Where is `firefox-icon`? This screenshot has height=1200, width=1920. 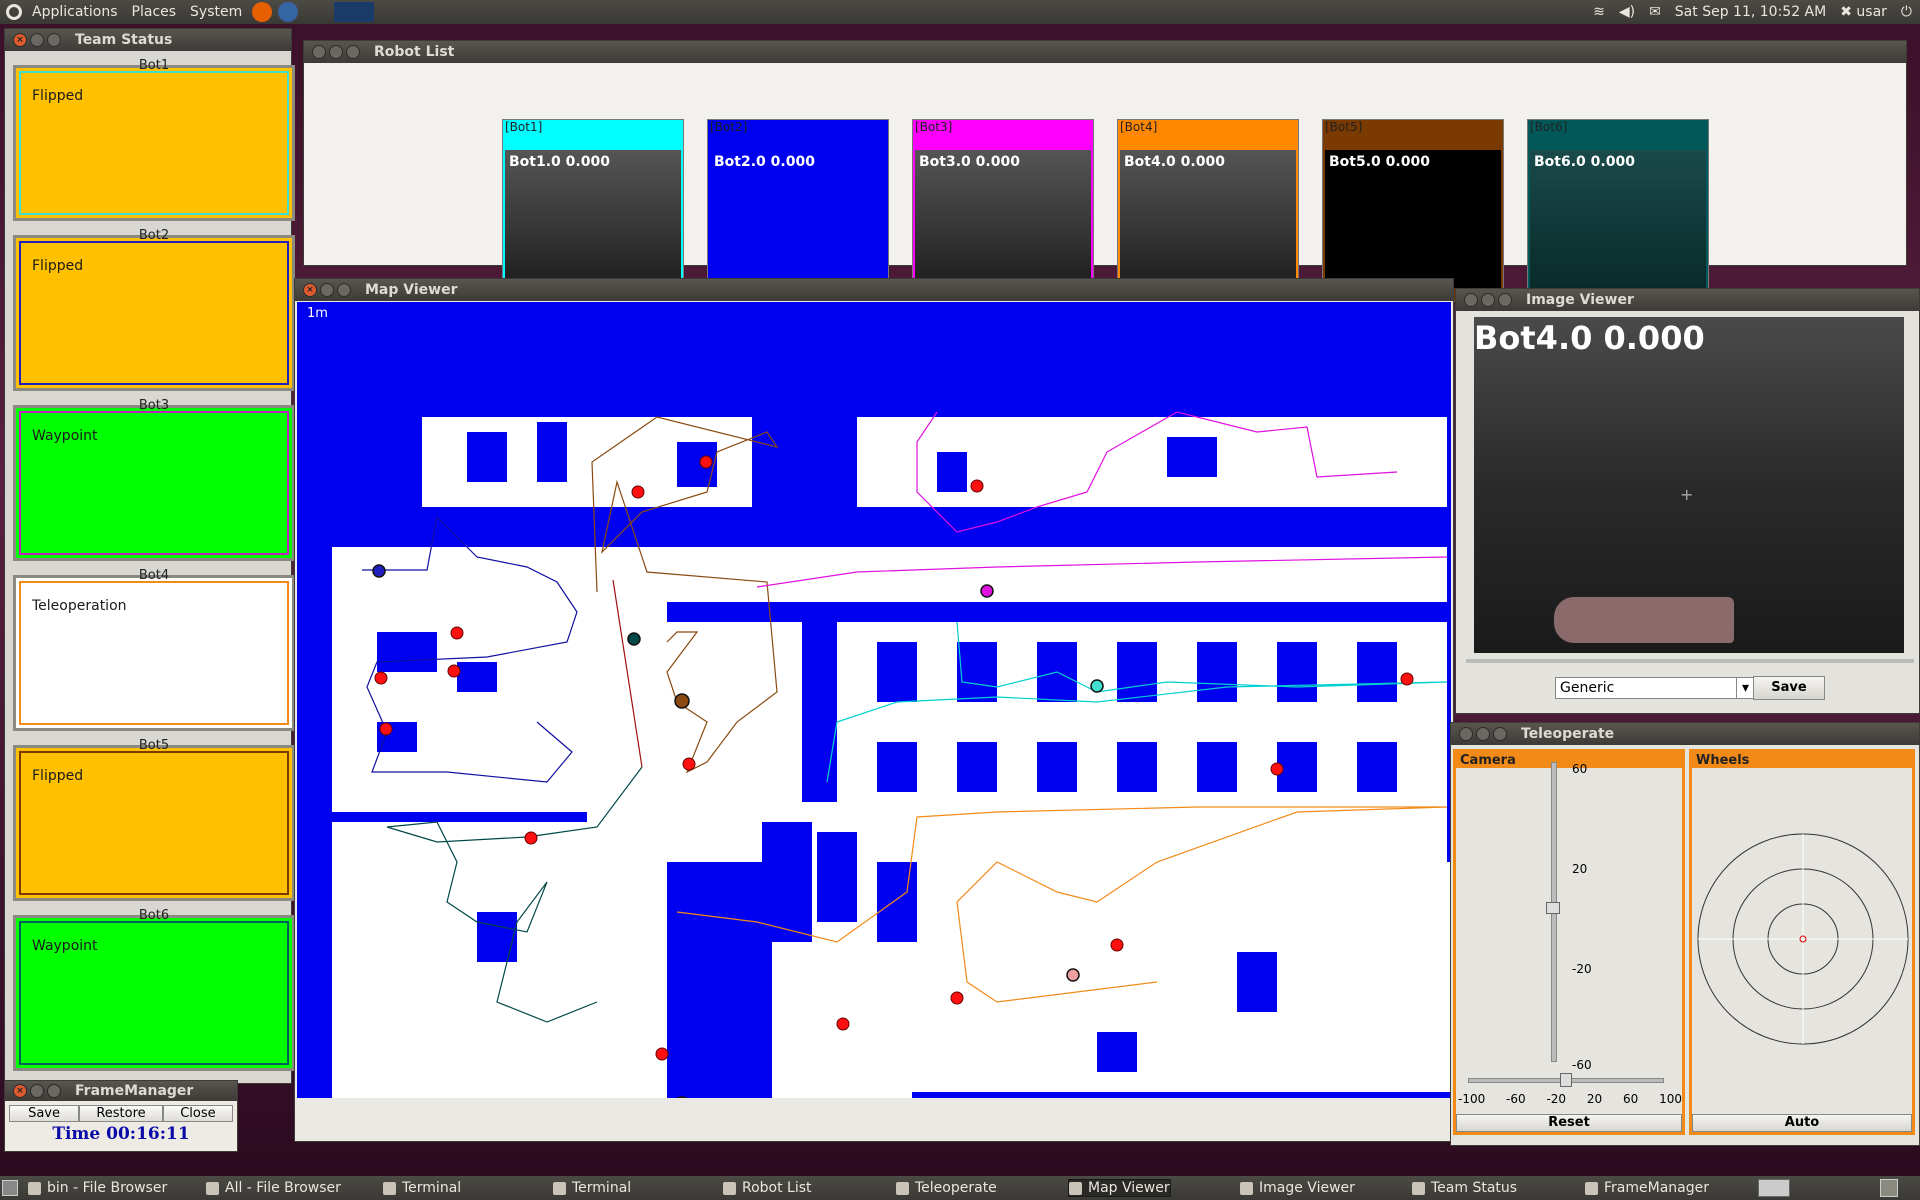
firefox-icon is located at coordinates (262, 12).